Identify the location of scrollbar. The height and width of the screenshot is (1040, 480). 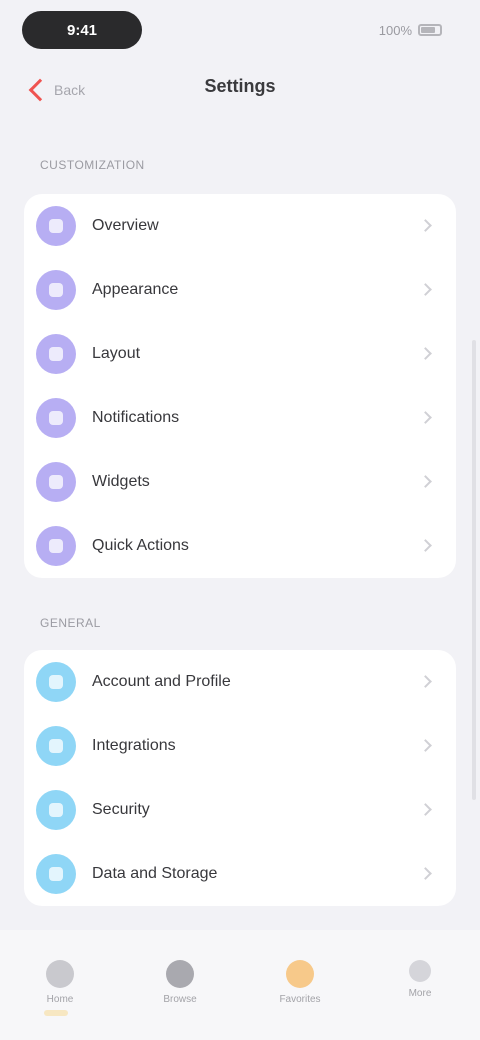
(474, 570).